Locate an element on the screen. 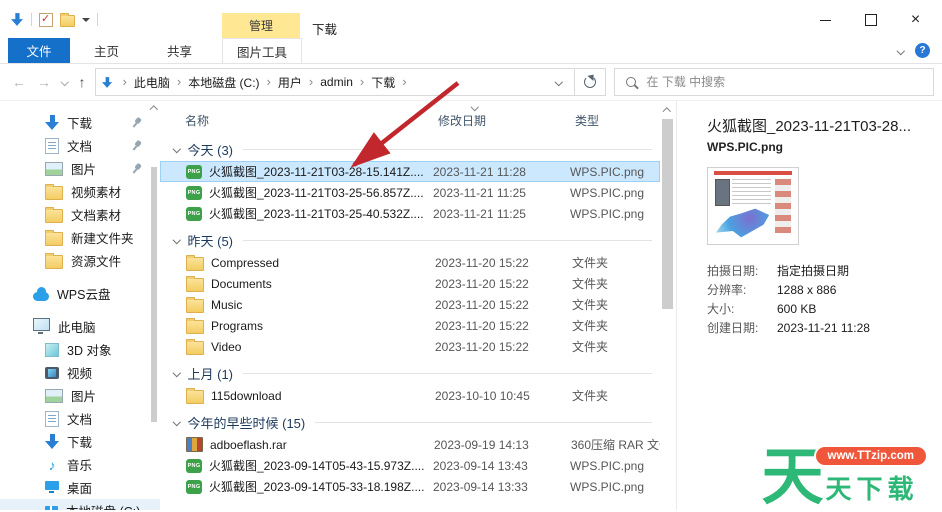 The height and width of the screenshot is (512, 942). file-row: Video 2023-11-20 15:22 文件夹 is located at coordinates (410, 346).